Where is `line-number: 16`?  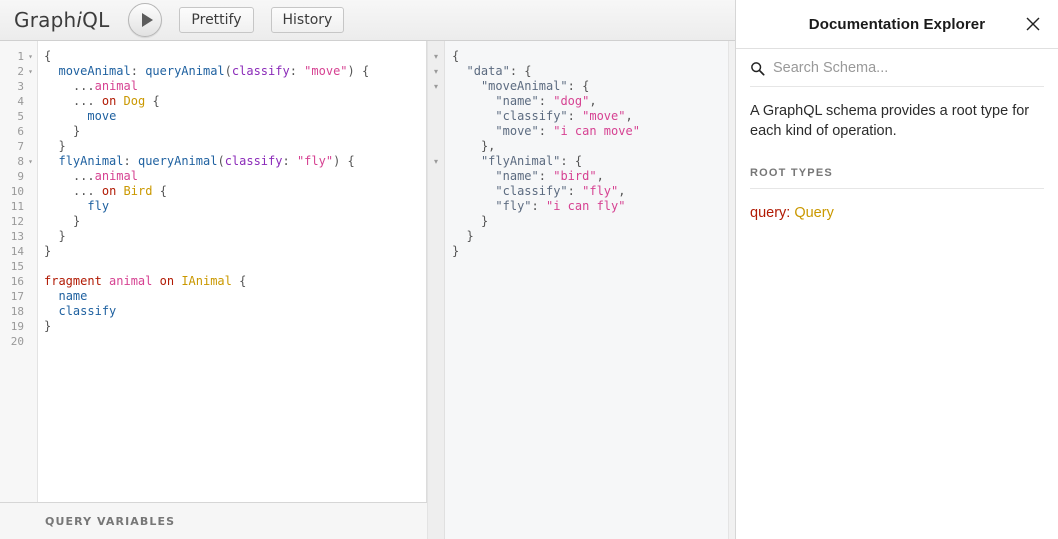 line-number: 16 is located at coordinates (17, 281).